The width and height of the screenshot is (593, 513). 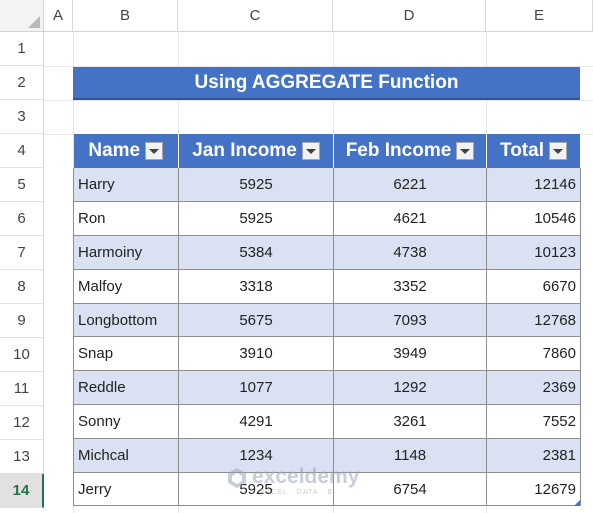 What do you see at coordinates (256, 388) in the screenshot?
I see `cell-jan-income: 1077` at bounding box center [256, 388].